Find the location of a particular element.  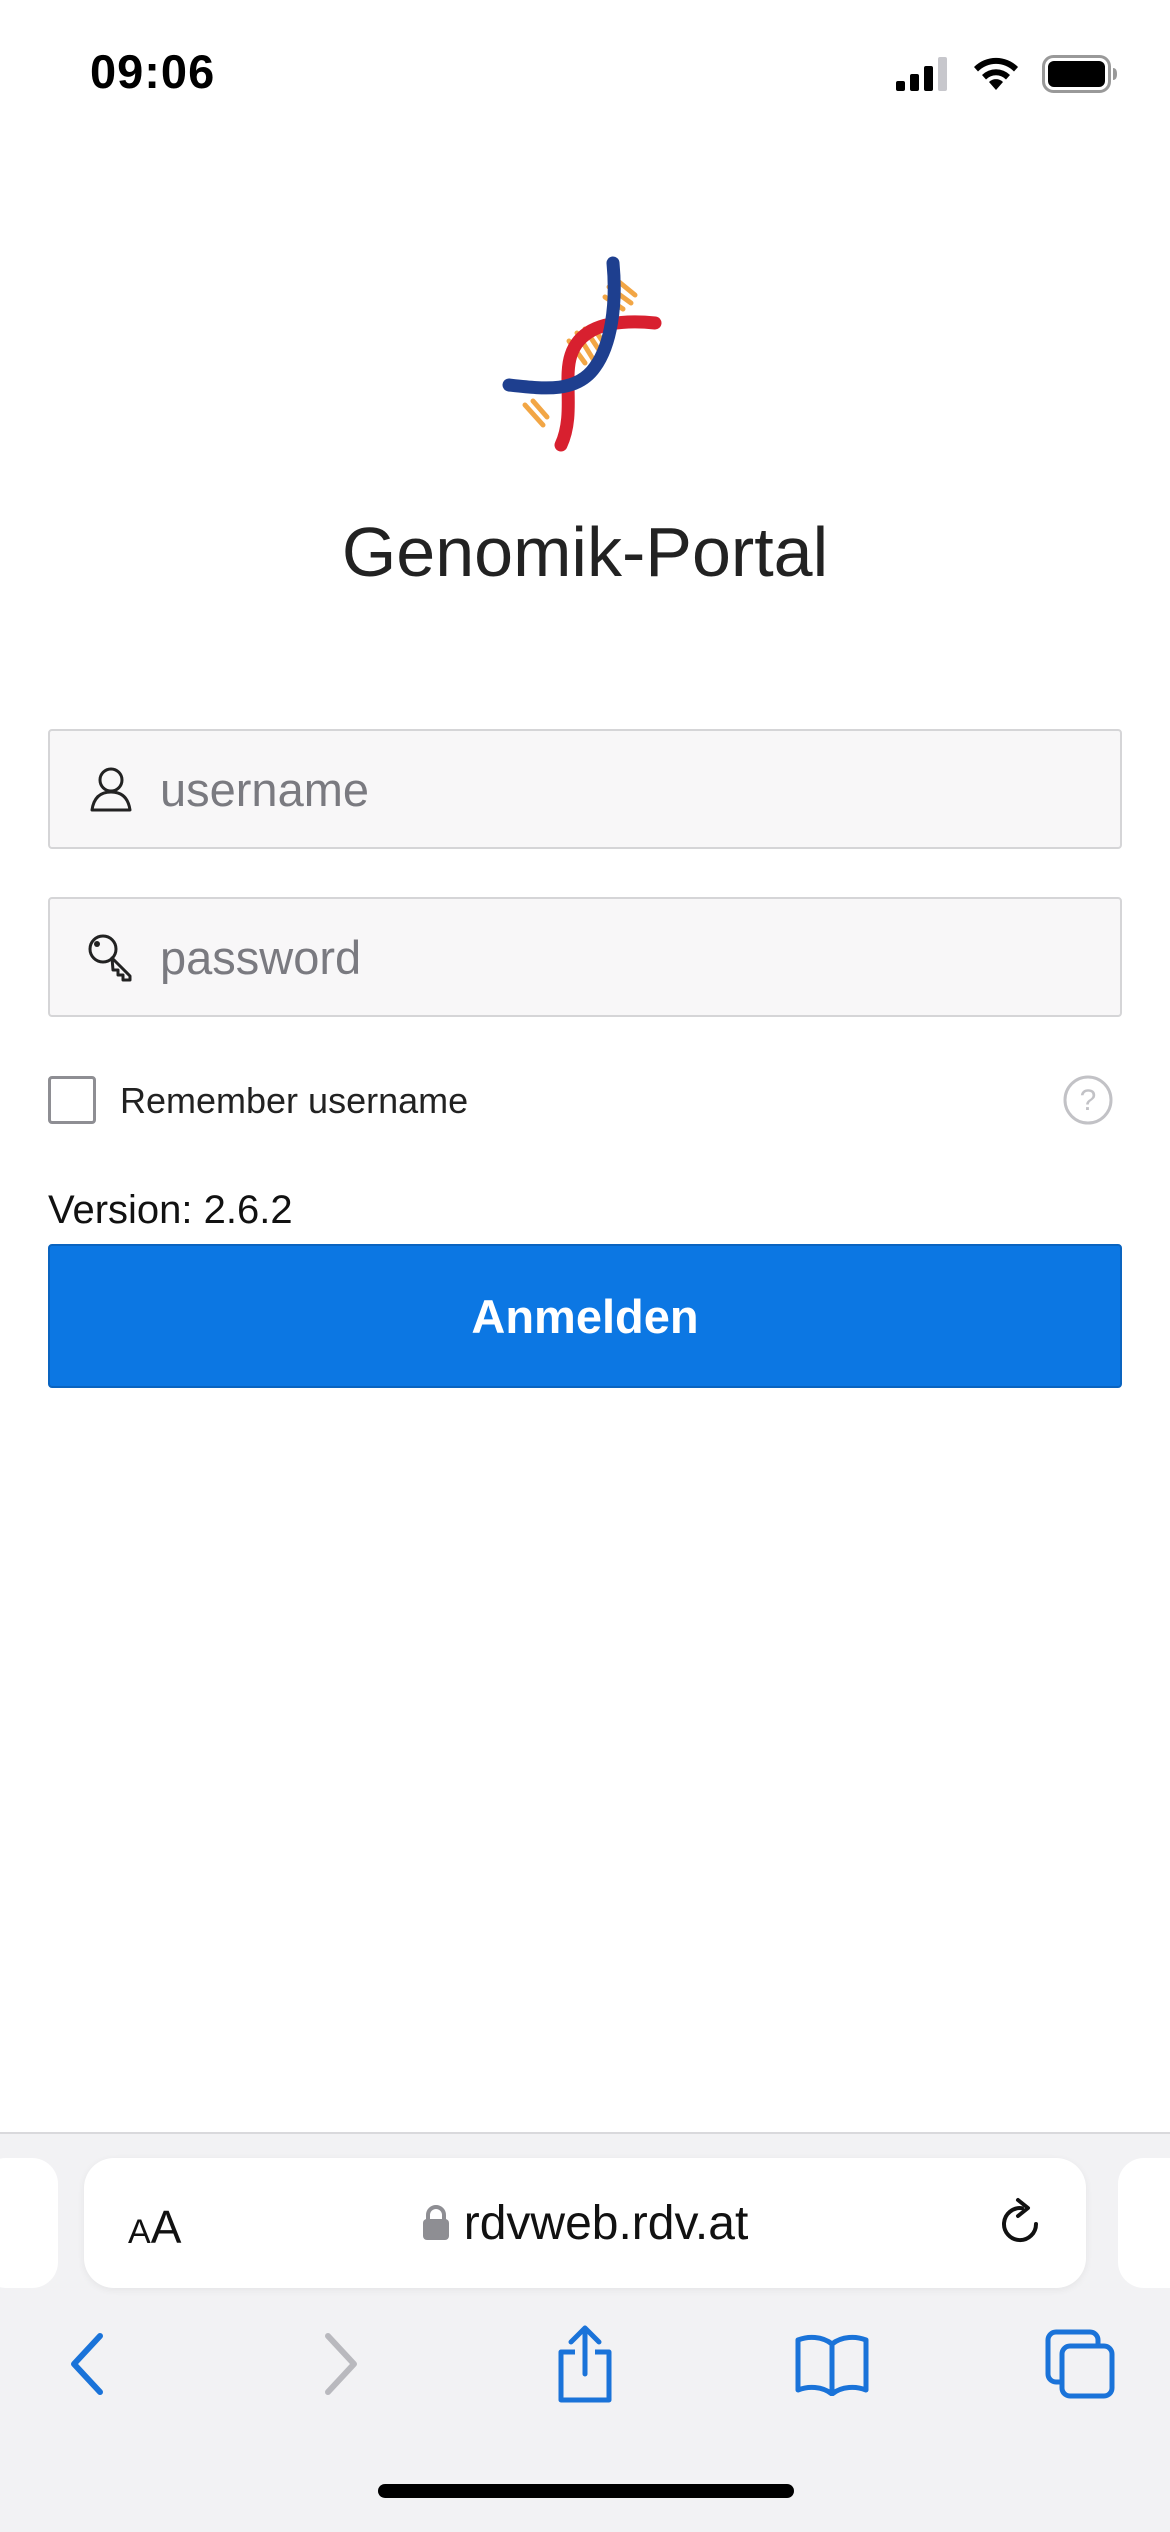

share-button is located at coordinates (585, 2364).